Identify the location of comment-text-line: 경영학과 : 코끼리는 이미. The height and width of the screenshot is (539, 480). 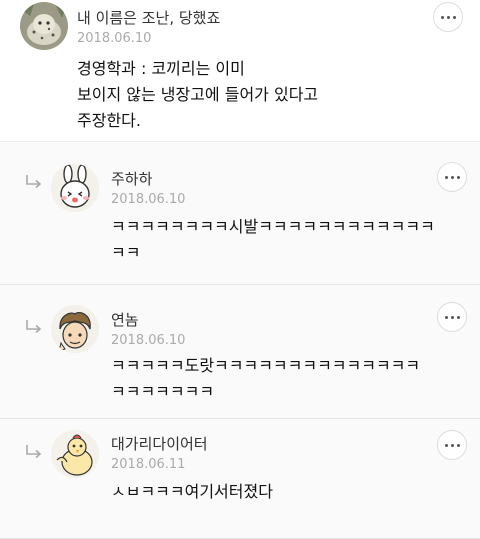
(161, 68).